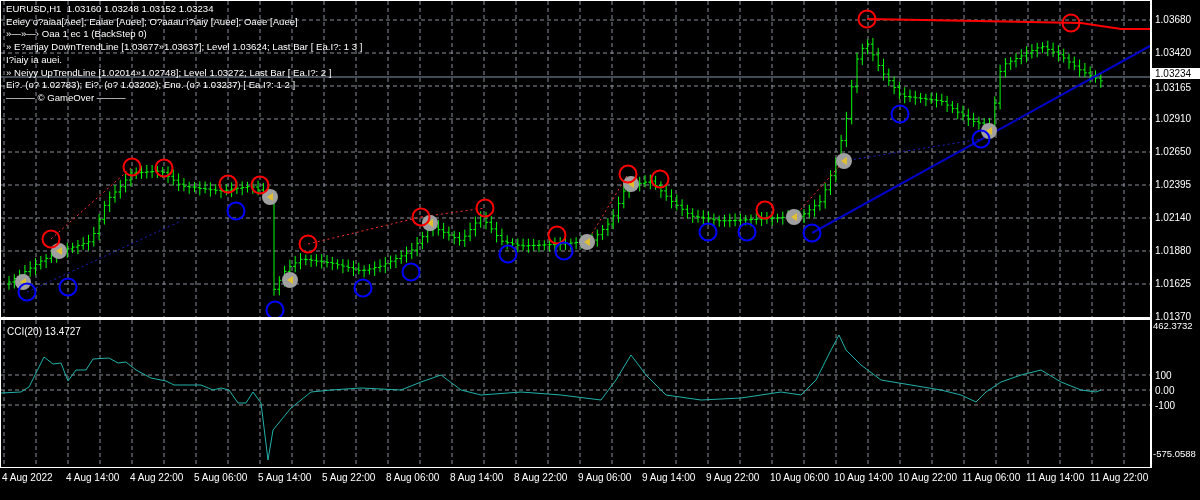 This screenshot has height=500, width=1200. What do you see at coordinates (34, 60) in the screenshot?
I see `info-line: I?iaiy ia auei.` at bounding box center [34, 60].